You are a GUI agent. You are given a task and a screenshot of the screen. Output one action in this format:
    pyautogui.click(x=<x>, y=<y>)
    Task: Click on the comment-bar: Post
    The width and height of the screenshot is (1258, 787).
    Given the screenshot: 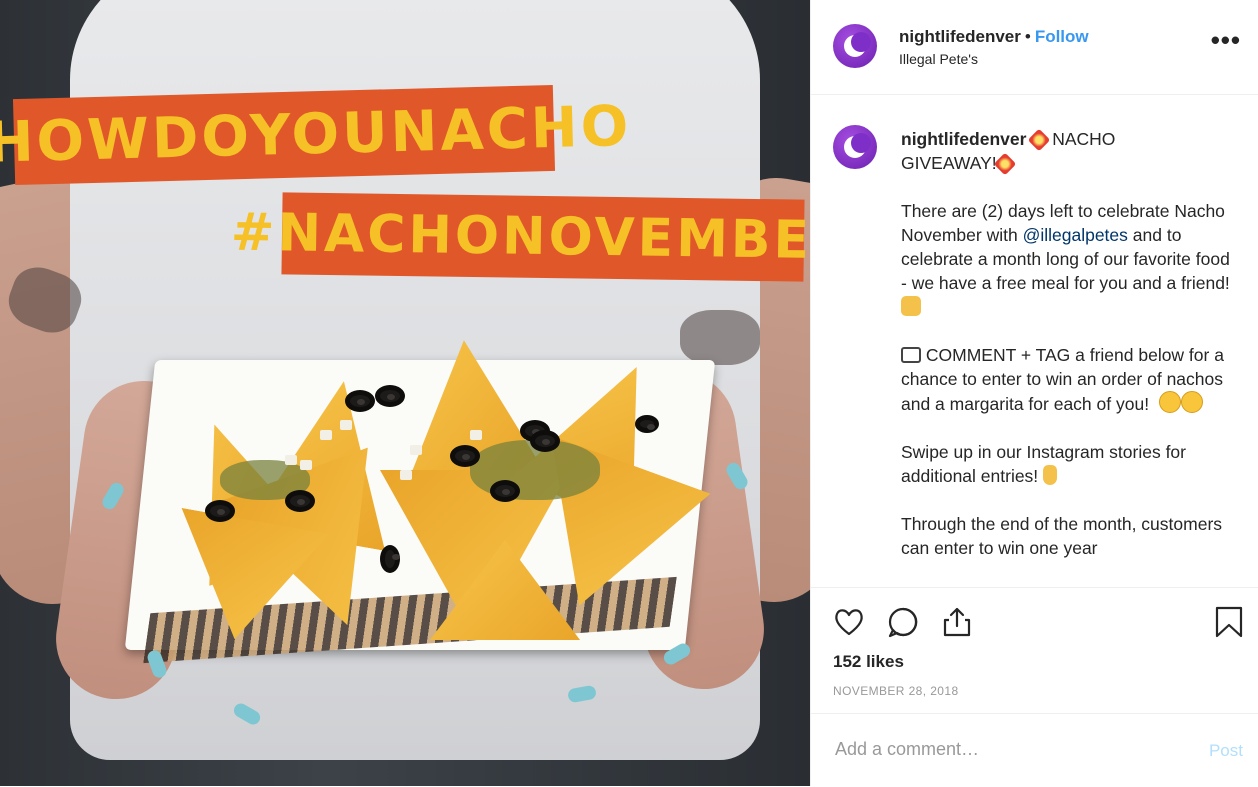 What is the action you would take?
    pyautogui.click(x=1034, y=750)
    